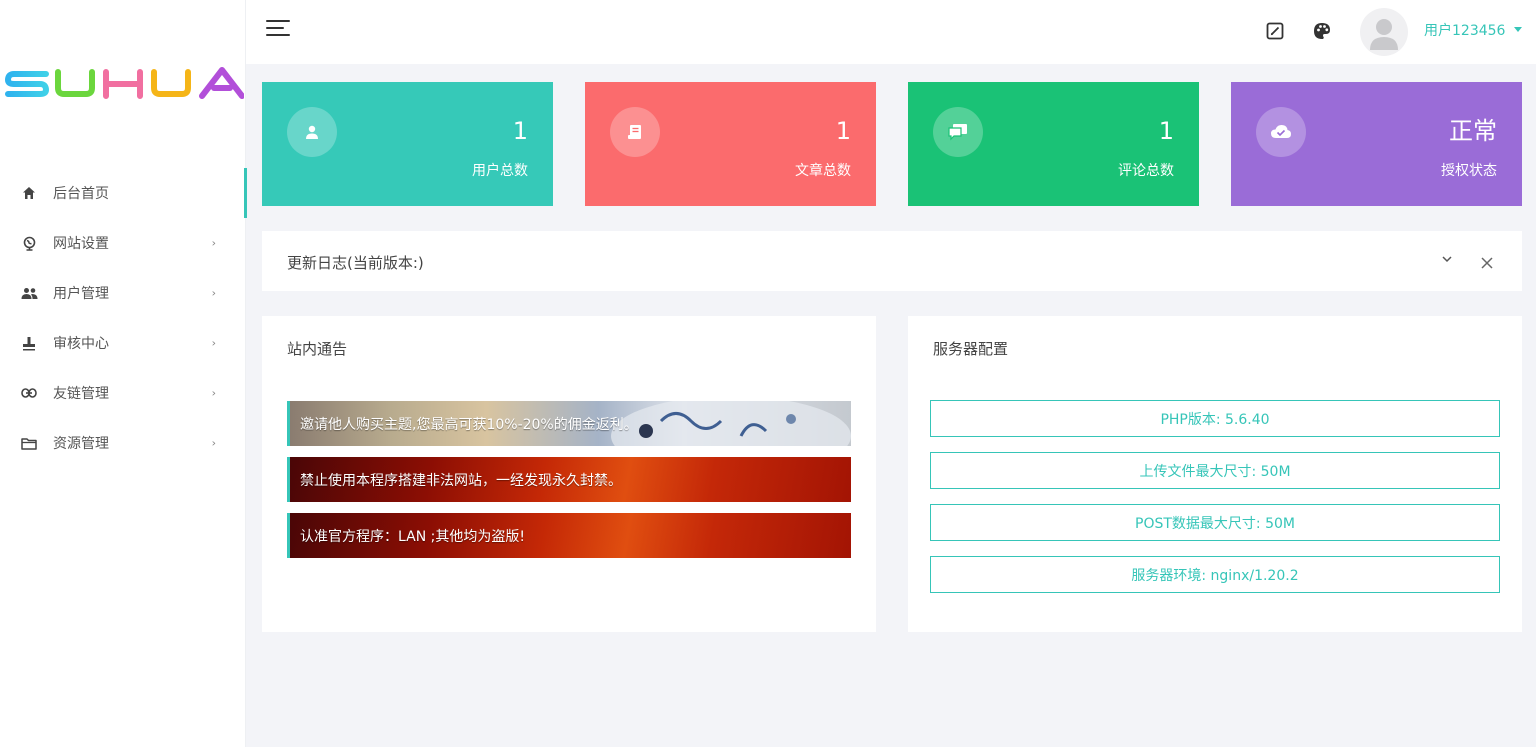  What do you see at coordinates (81, 194) in the screenshot?
I see `sidebar-item-label: 后台首页` at bounding box center [81, 194].